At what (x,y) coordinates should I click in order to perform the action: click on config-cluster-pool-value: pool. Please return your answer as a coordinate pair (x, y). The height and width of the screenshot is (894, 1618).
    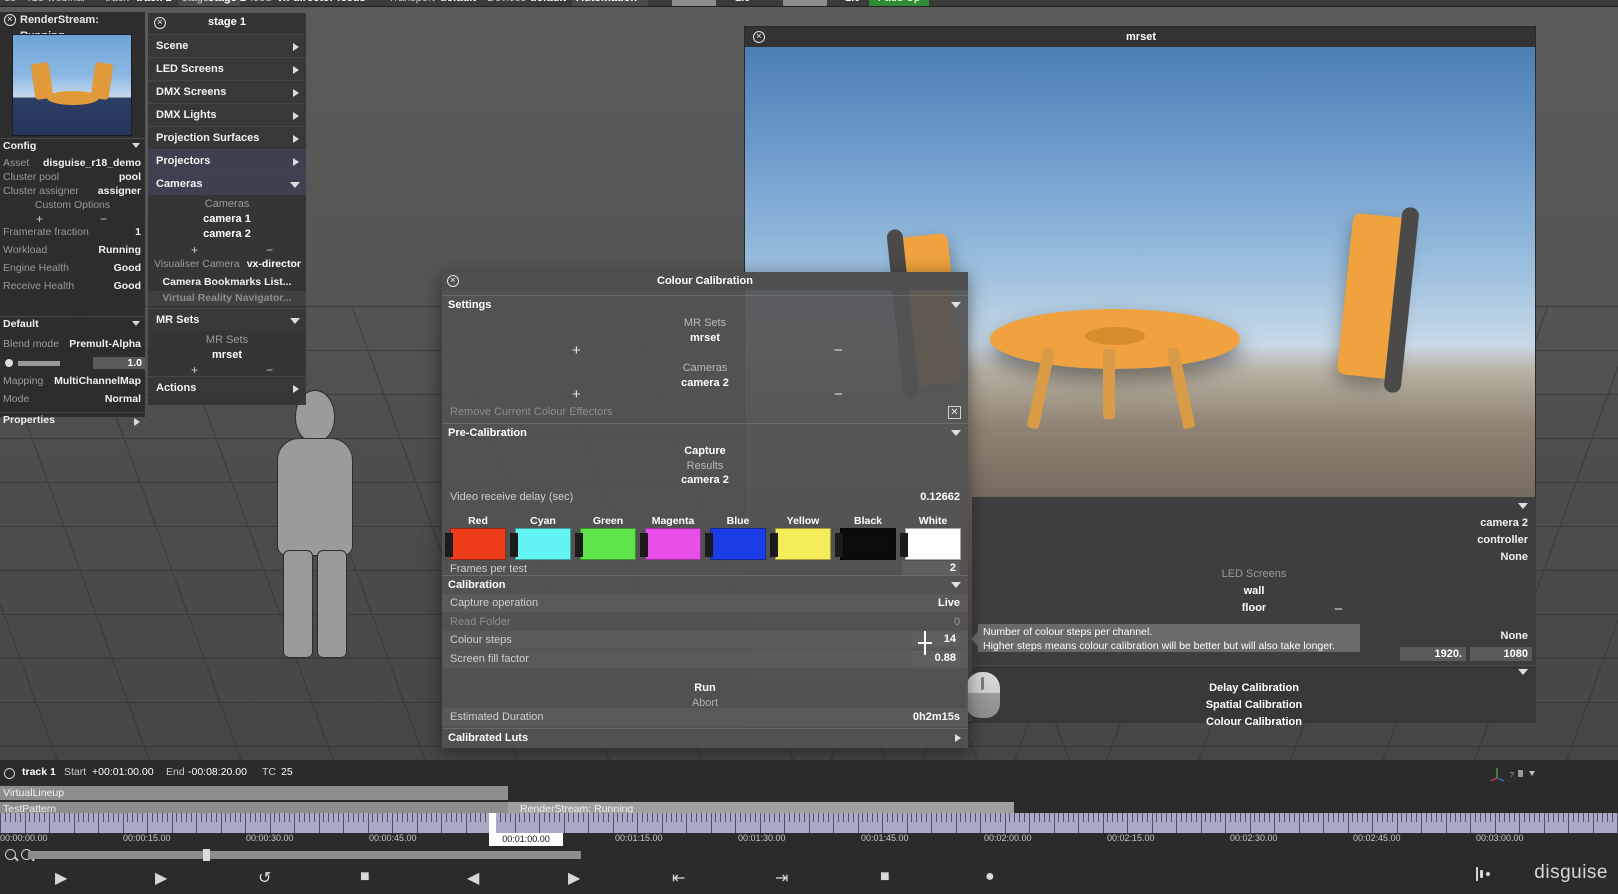
    Looking at the image, I should click on (130, 177).